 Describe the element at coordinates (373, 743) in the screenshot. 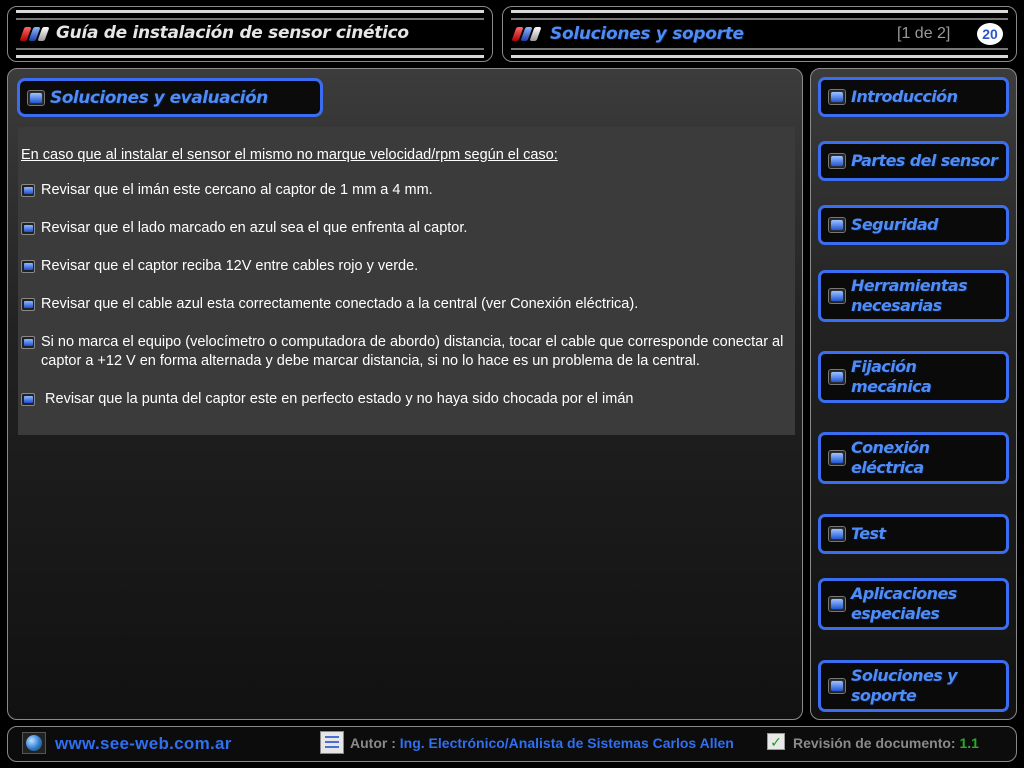

I see `author-label: Autor :` at that location.